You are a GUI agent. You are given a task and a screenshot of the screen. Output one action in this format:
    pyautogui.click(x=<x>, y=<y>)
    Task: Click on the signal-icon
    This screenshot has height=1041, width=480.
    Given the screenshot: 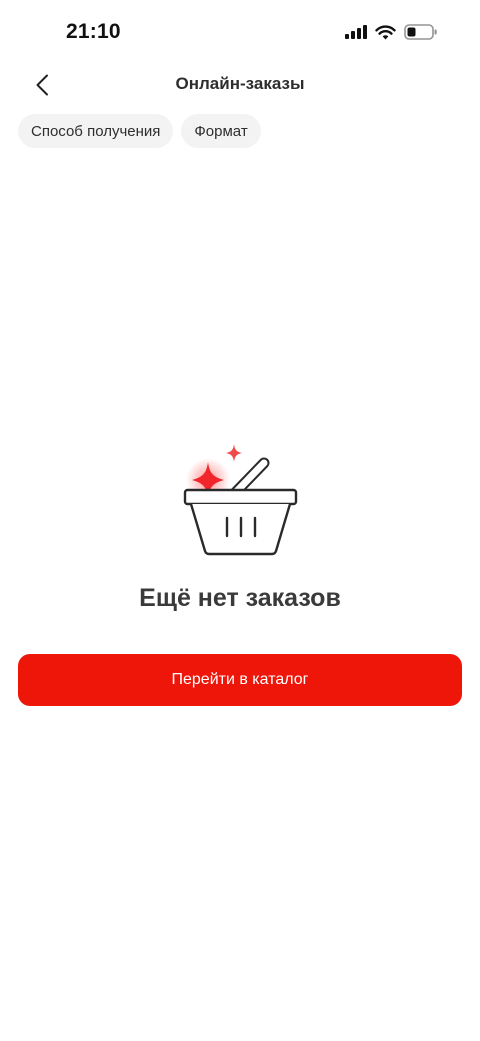 What is the action you would take?
    pyautogui.click(x=356, y=32)
    